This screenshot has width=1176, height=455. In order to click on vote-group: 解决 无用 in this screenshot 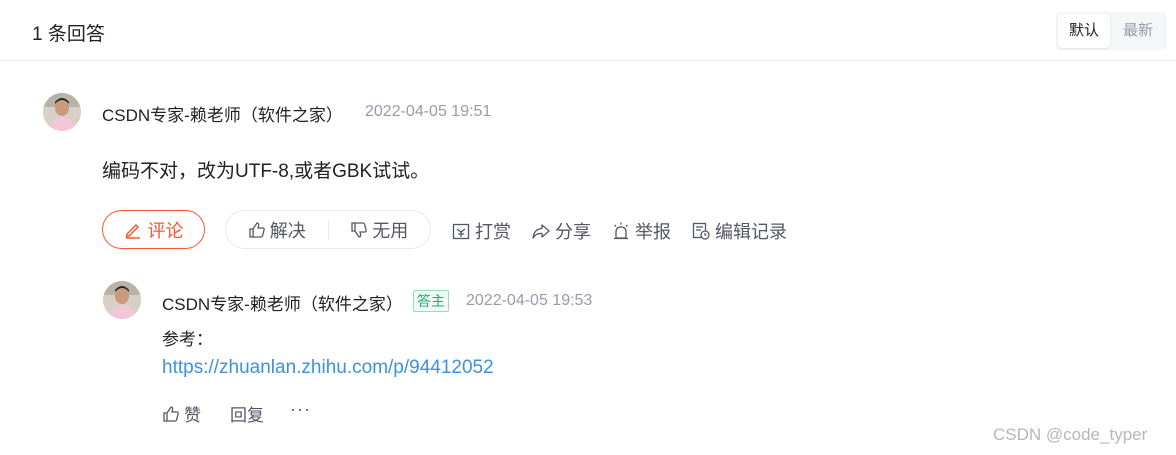, I will do `click(328, 229)`.